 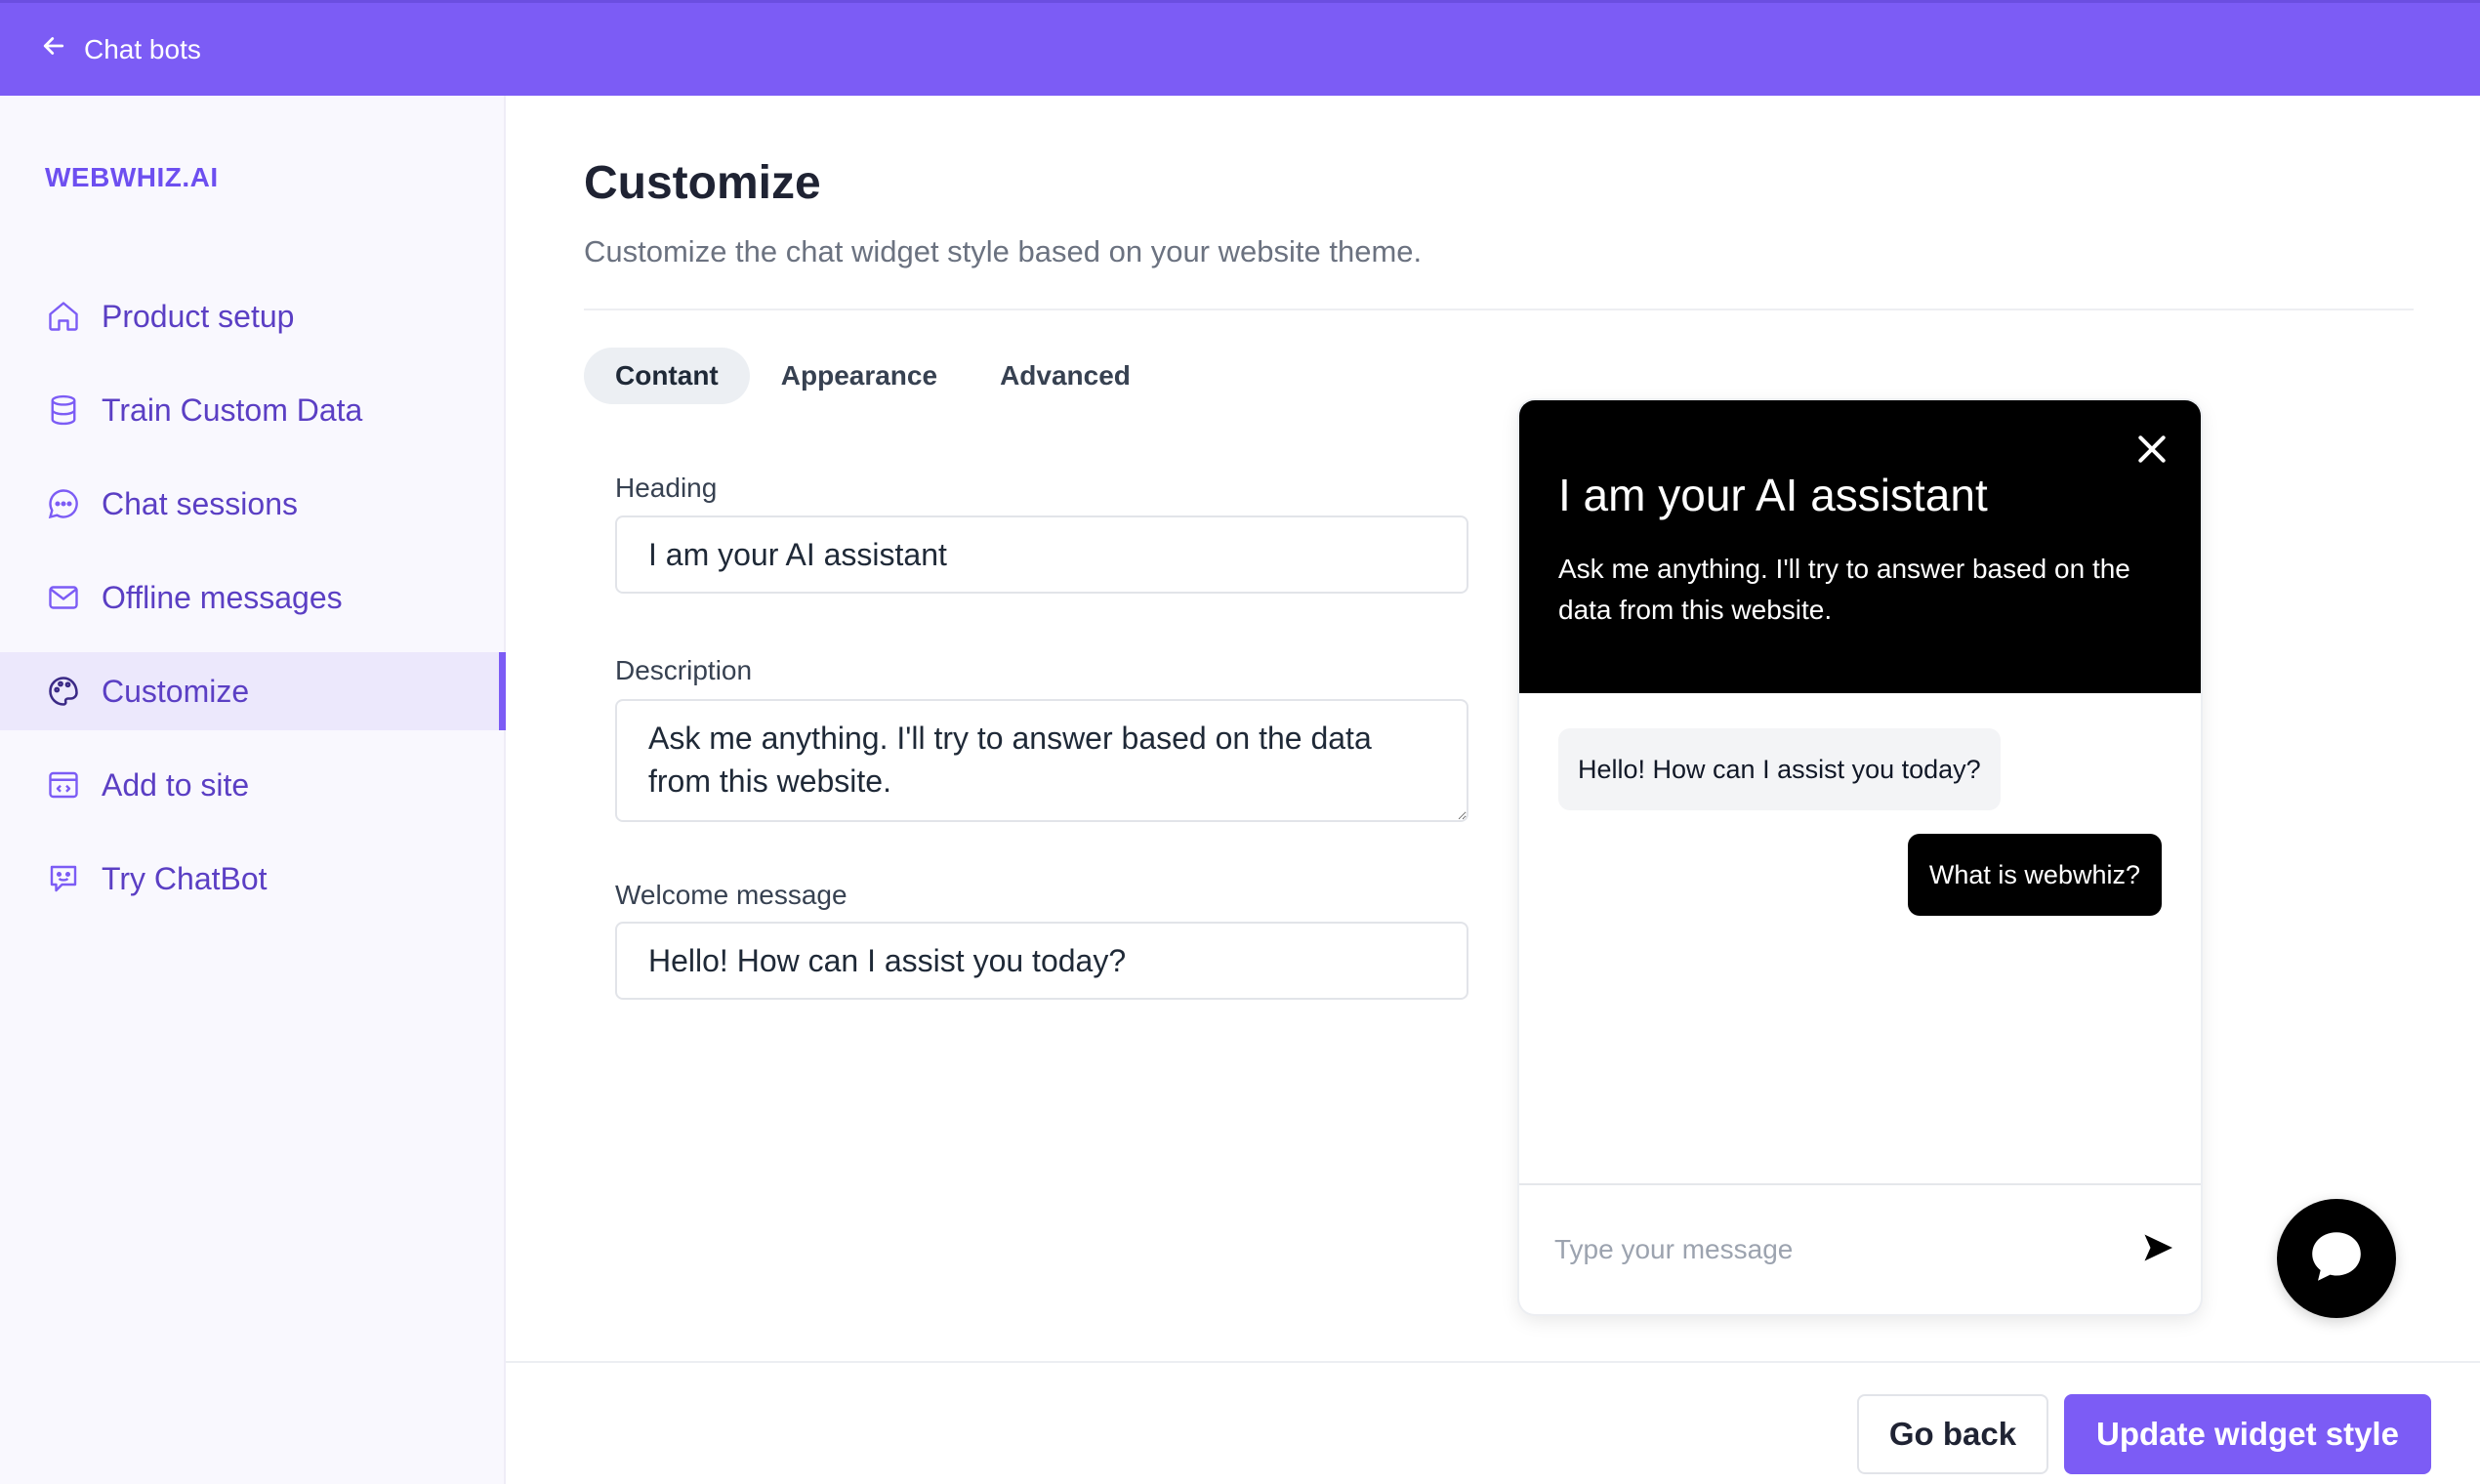 I want to click on sidebar-item-offline-messages: Offline messages, so click(x=253, y=598).